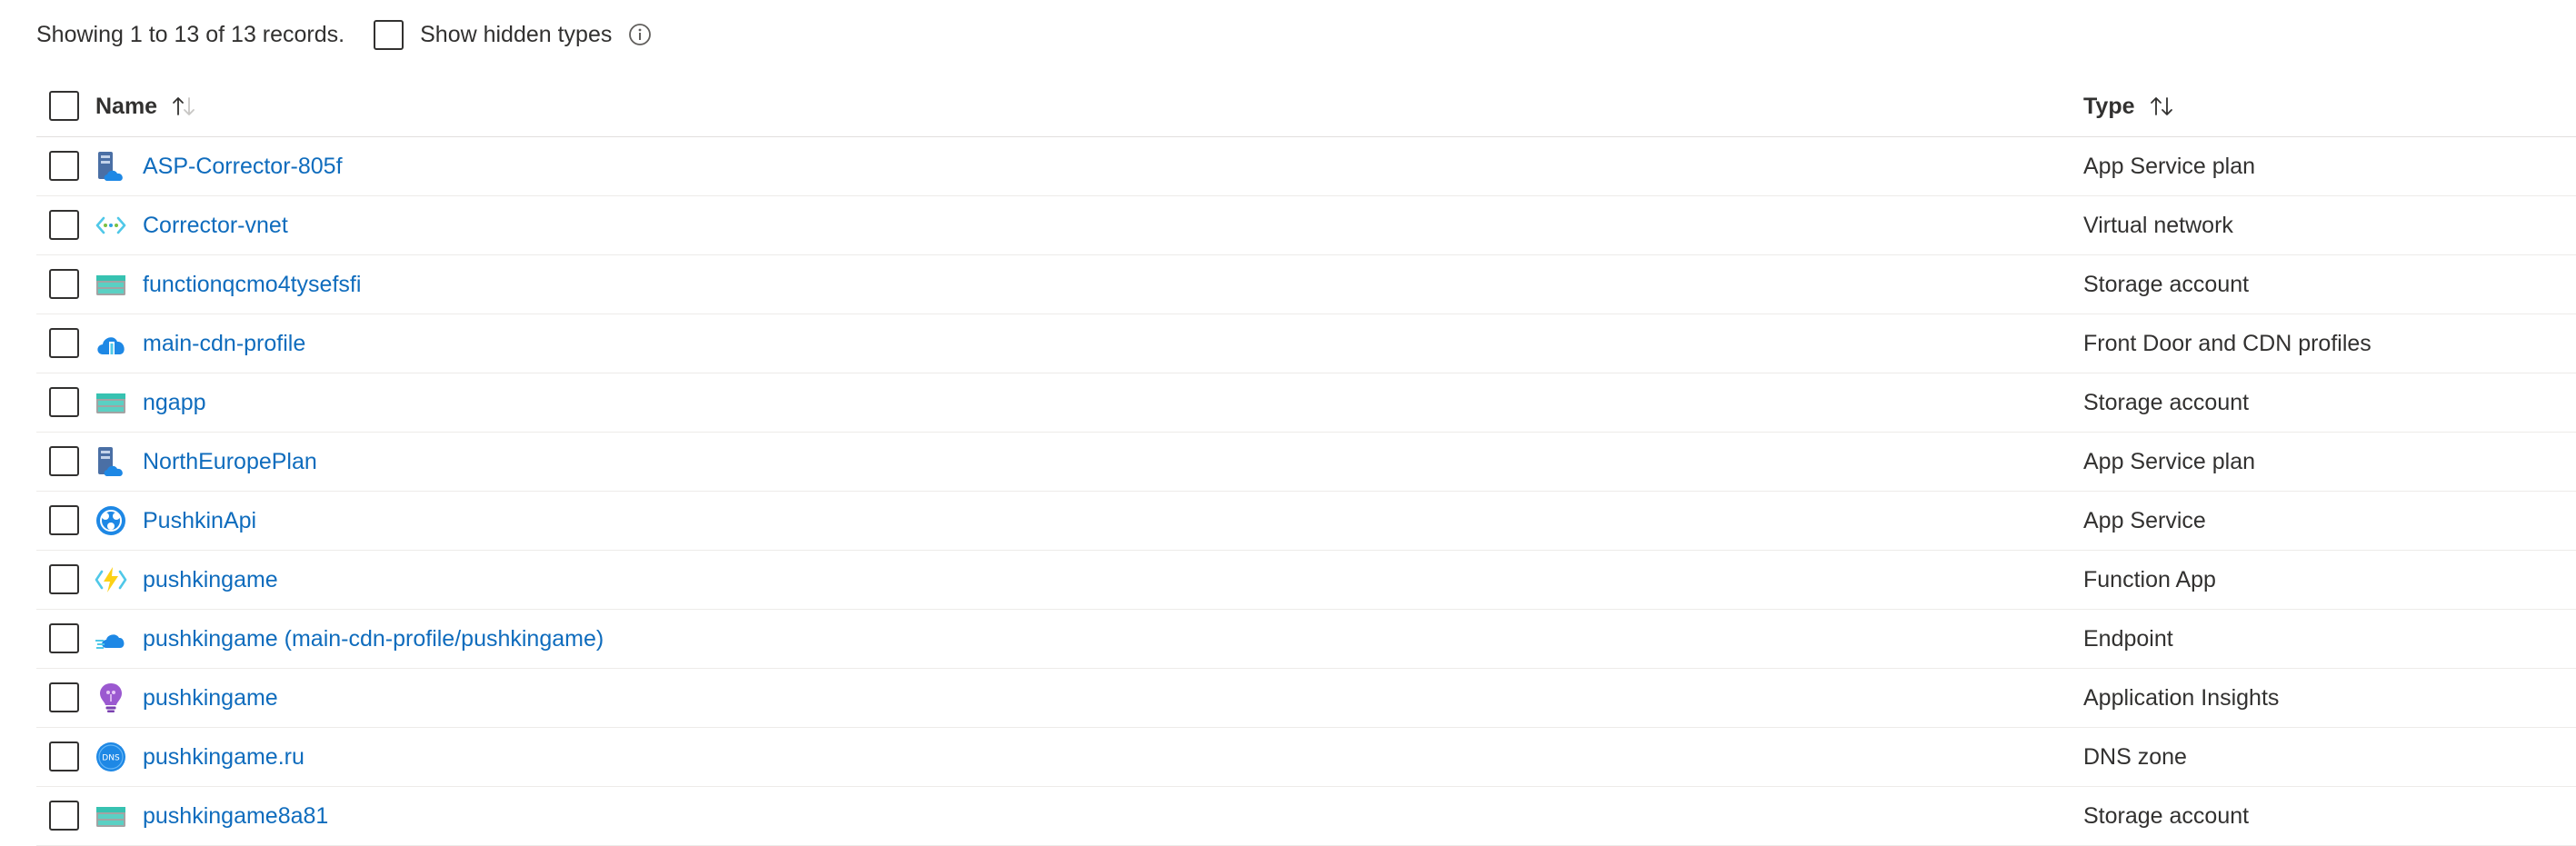 This screenshot has width=2576, height=846. I want to click on cdn-endpoint-icon, so click(111, 639).